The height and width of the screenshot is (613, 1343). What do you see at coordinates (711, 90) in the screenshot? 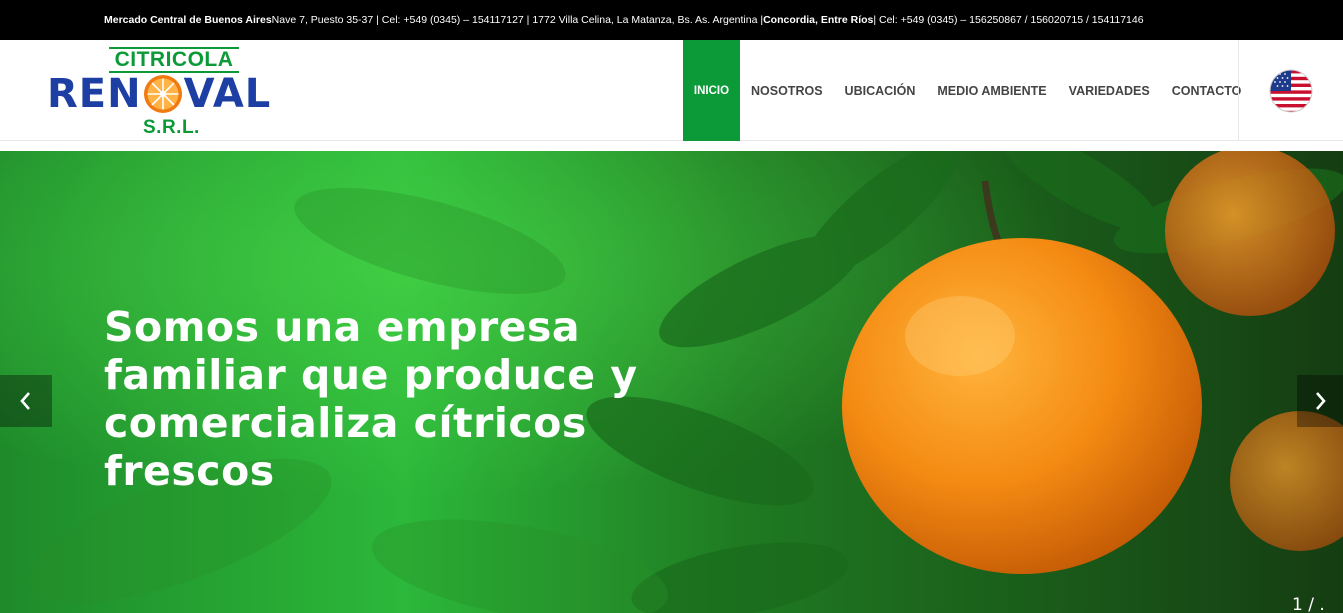
I see `nav-item-inicio: INICIO` at bounding box center [711, 90].